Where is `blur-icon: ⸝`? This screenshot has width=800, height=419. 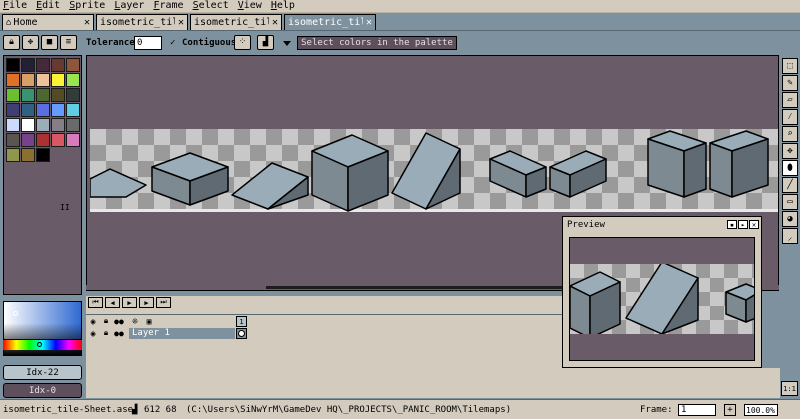 blur-icon: ⸝ is located at coordinates (790, 236).